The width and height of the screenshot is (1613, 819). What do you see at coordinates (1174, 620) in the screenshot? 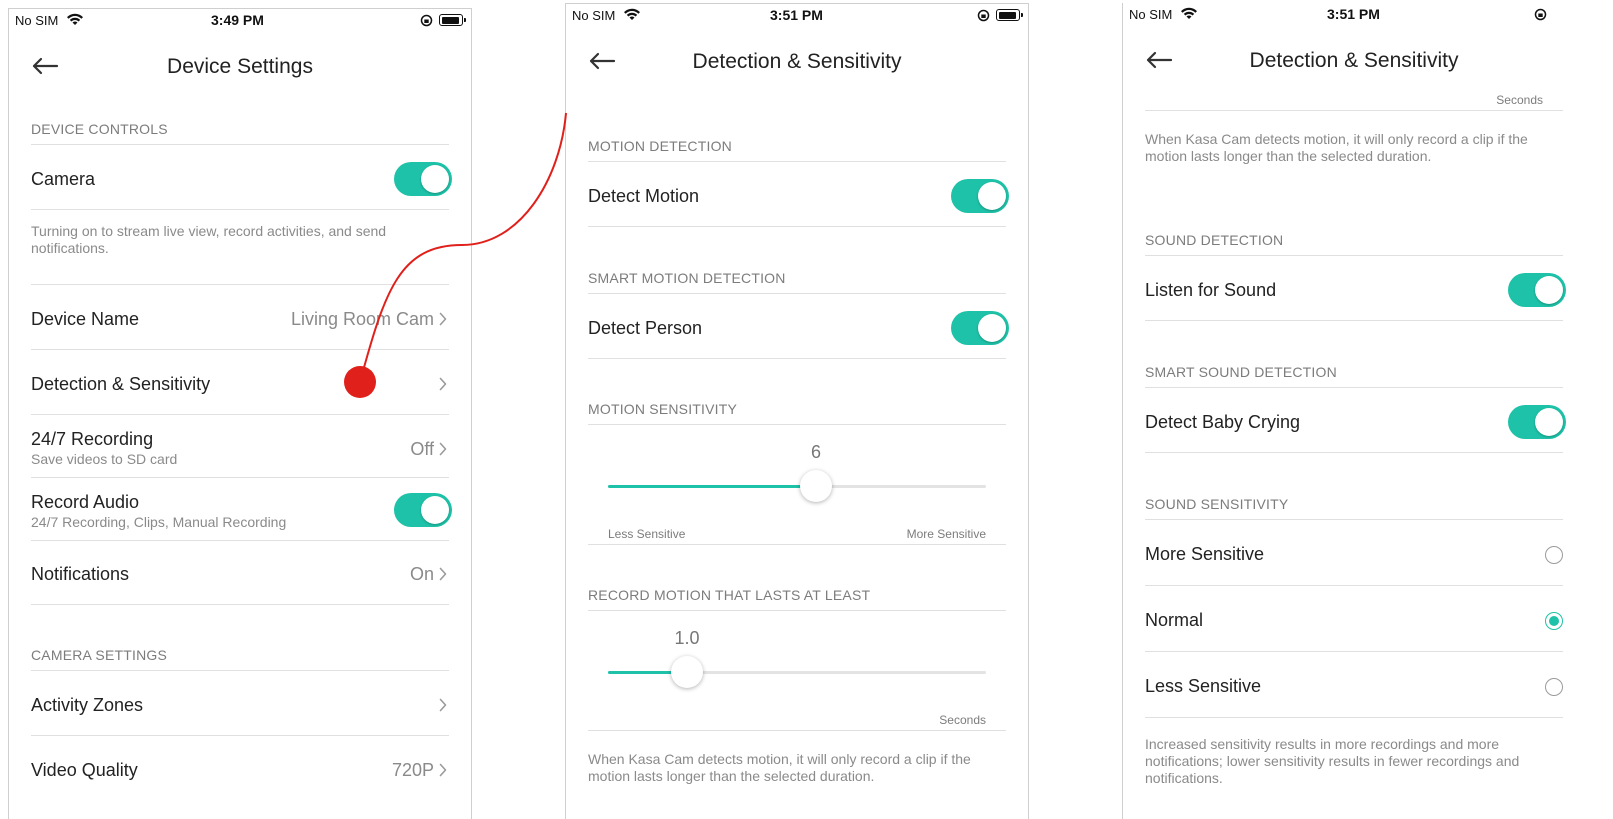
I see `option-label: Normal` at bounding box center [1174, 620].